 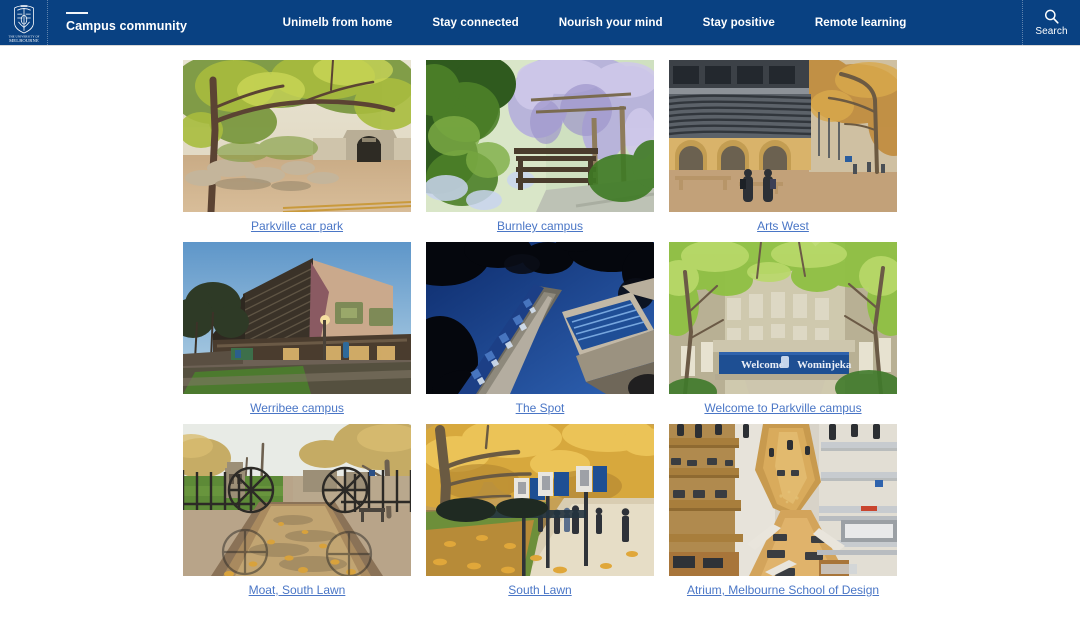 I want to click on caption-link-burnley-campus: Burnley campus, so click(x=540, y=226).